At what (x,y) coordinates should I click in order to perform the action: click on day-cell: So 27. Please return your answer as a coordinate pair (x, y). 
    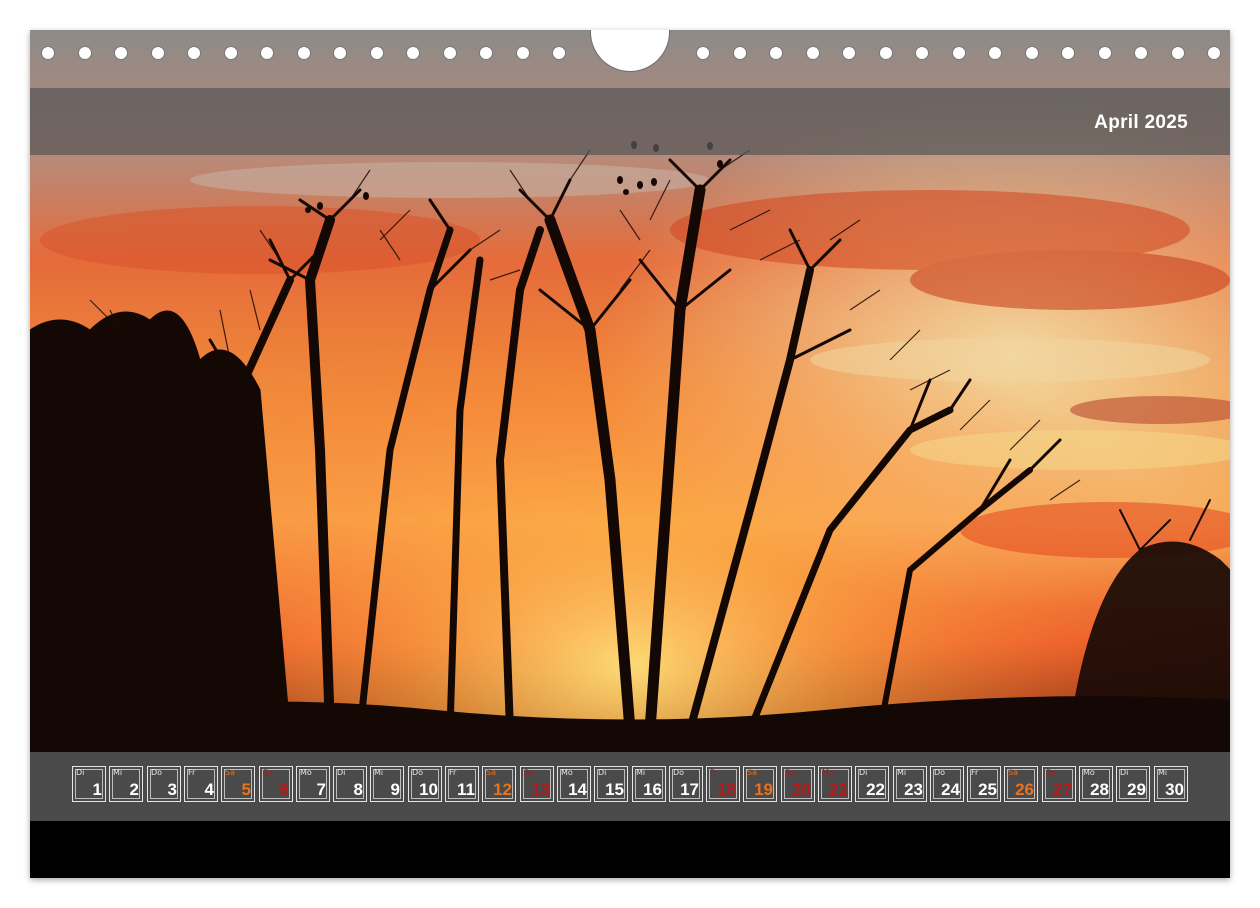
    Looking at the image, I should click on (1059, 784).